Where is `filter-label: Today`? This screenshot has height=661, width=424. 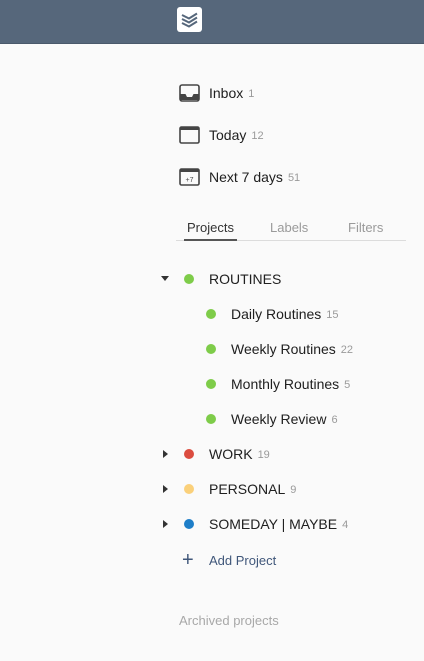
filter-label: Today is located at coordinates (228, 135).